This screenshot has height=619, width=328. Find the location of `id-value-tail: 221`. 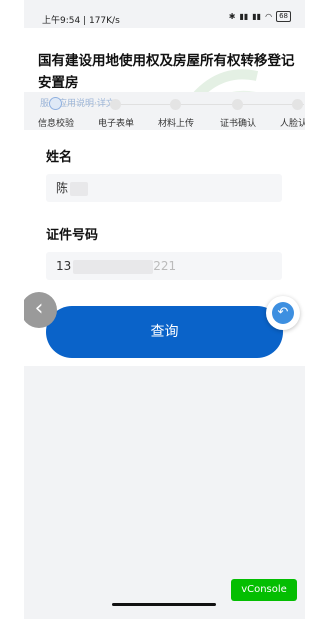

id-value-tail: 221 is located at coordinates (165, 266).